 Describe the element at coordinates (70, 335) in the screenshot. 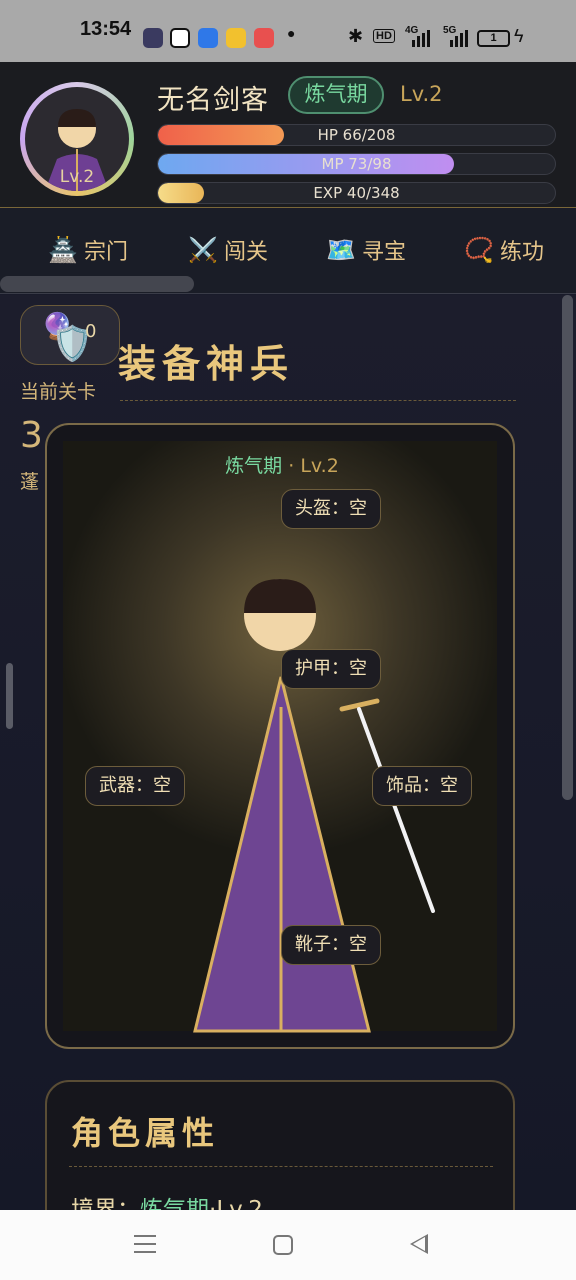

I see `inventory-card: 🔮 🛡️` at that location.